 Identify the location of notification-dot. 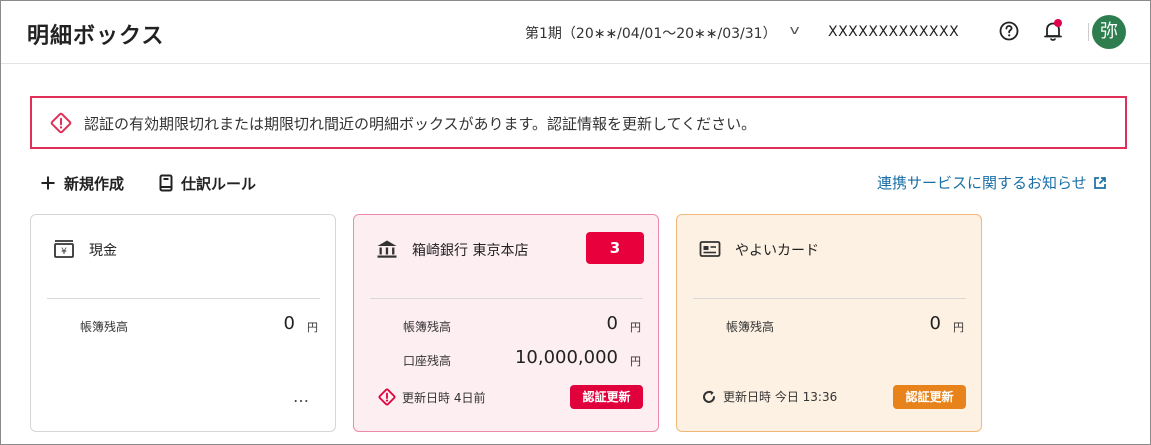
(1058, 23).